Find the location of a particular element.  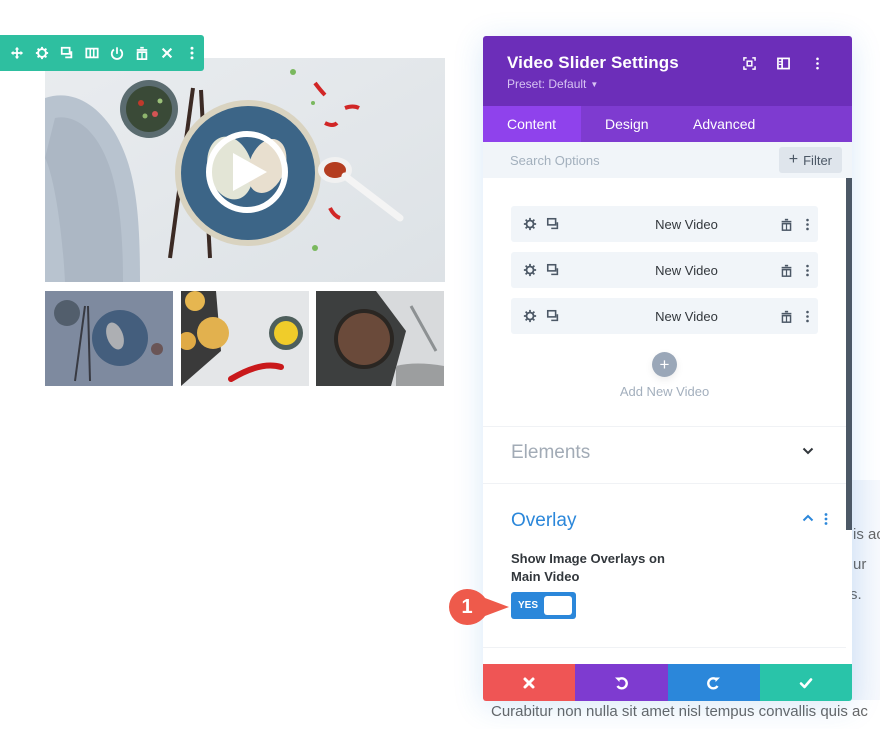

redo-icon is located at coordinates (713, 683).